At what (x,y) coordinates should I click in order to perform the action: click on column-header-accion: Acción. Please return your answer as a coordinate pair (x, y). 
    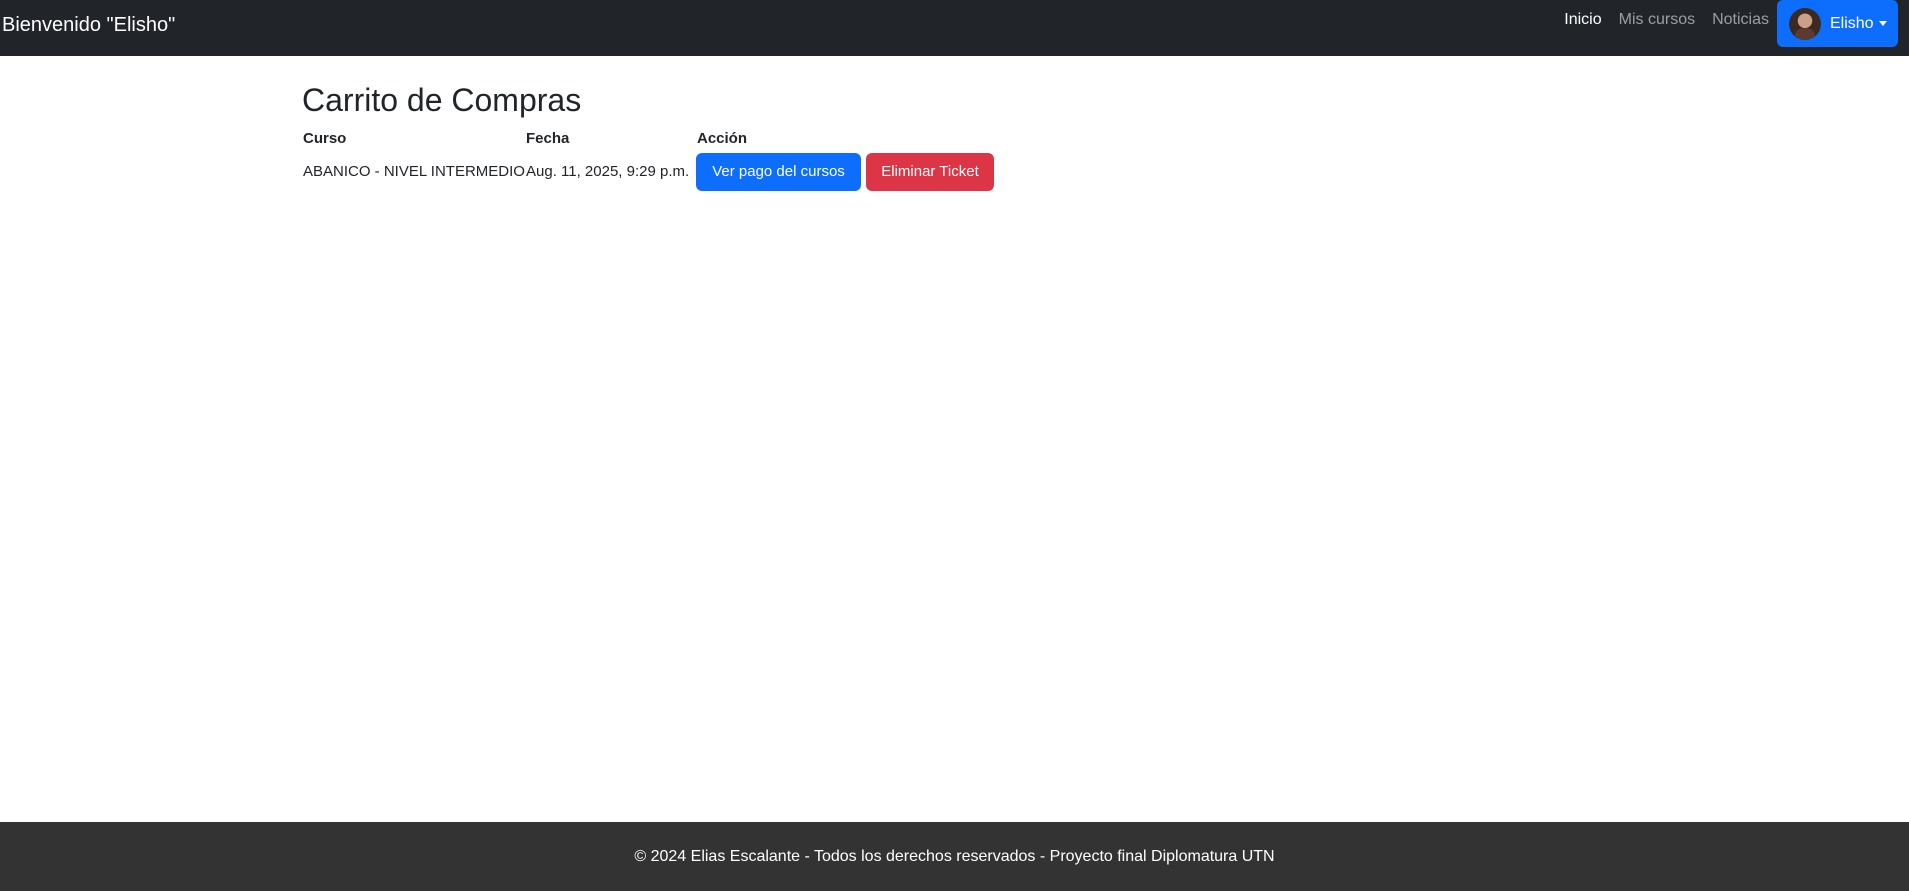
    Looking at the image, I should click on (722, 138).